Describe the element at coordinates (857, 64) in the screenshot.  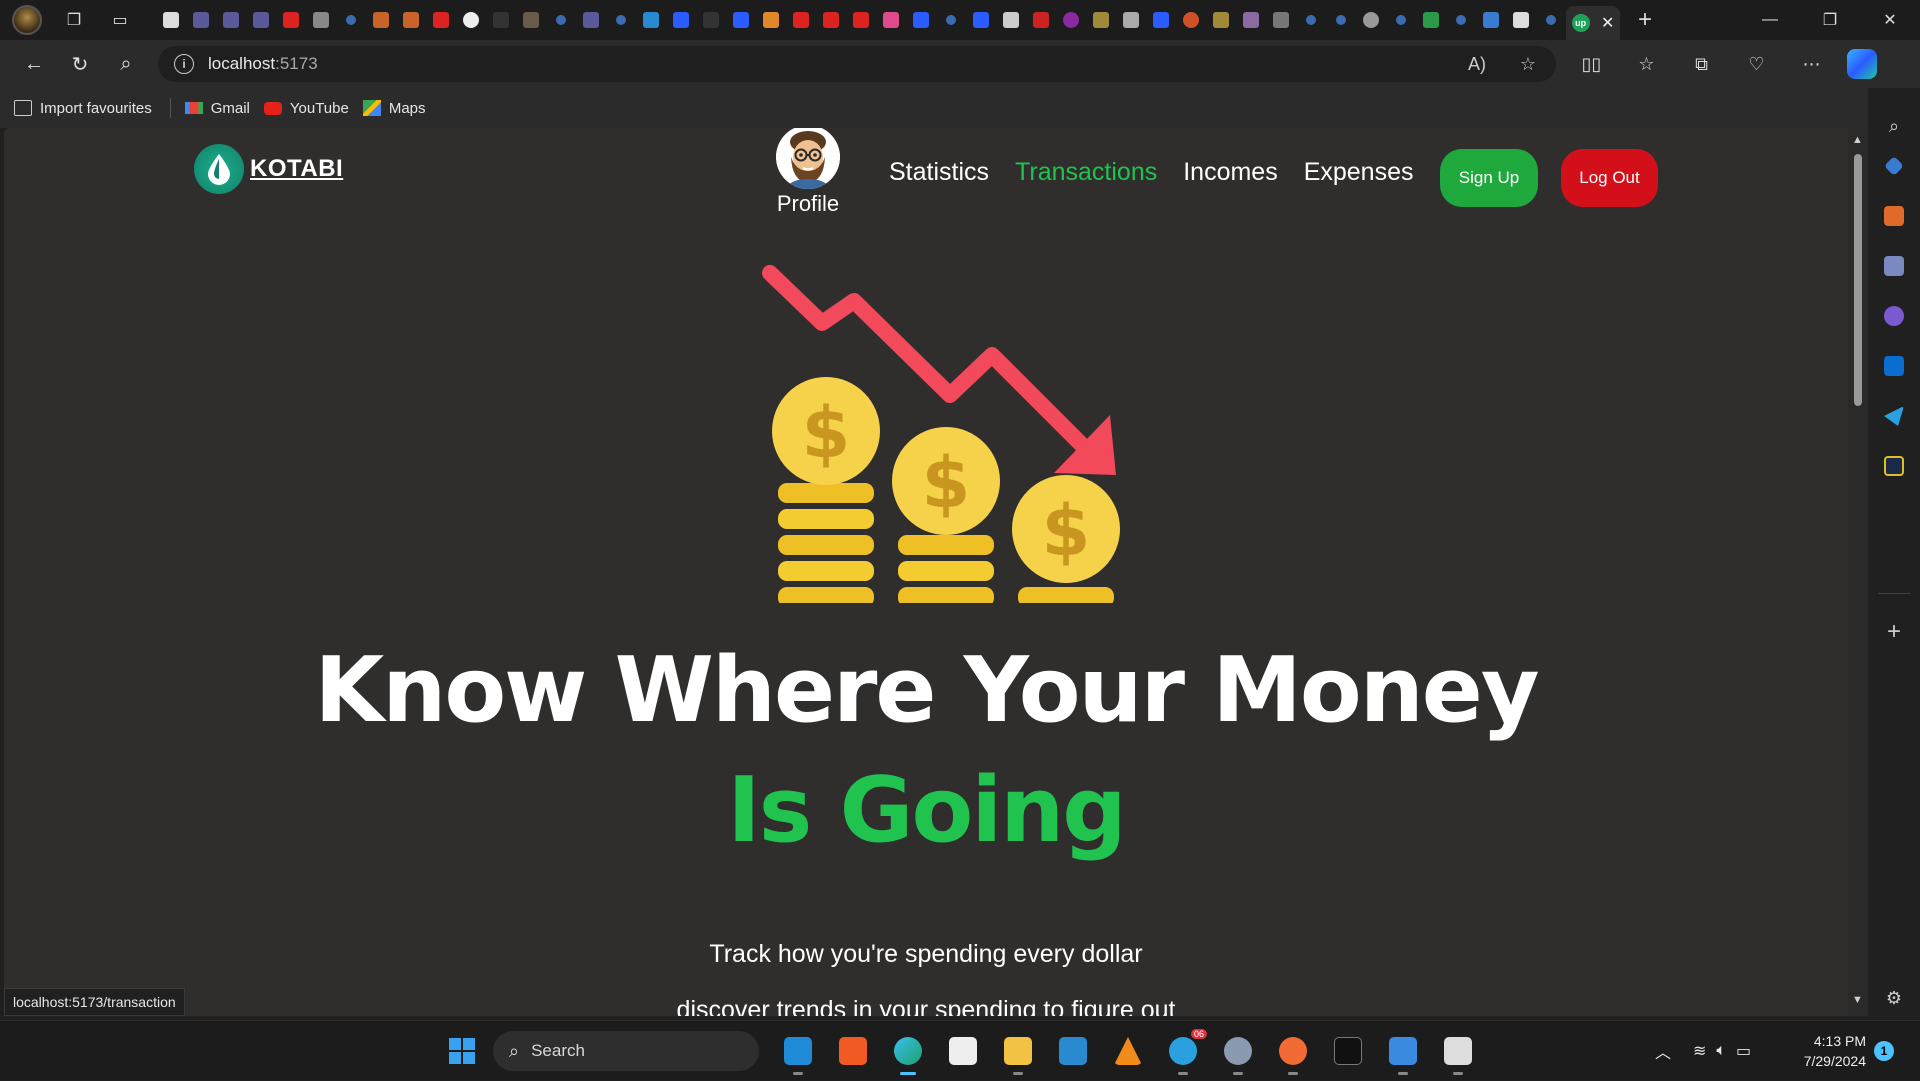
I see `address-bar: i localhost:5173 A) ☆` at that location.